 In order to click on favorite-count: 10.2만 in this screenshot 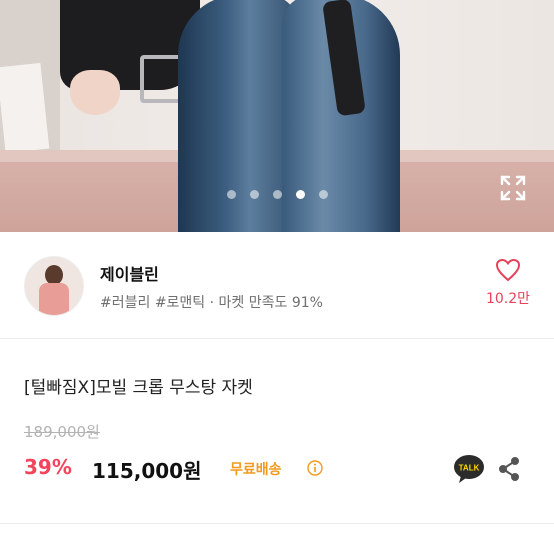, I will do `click(508, 299)`.